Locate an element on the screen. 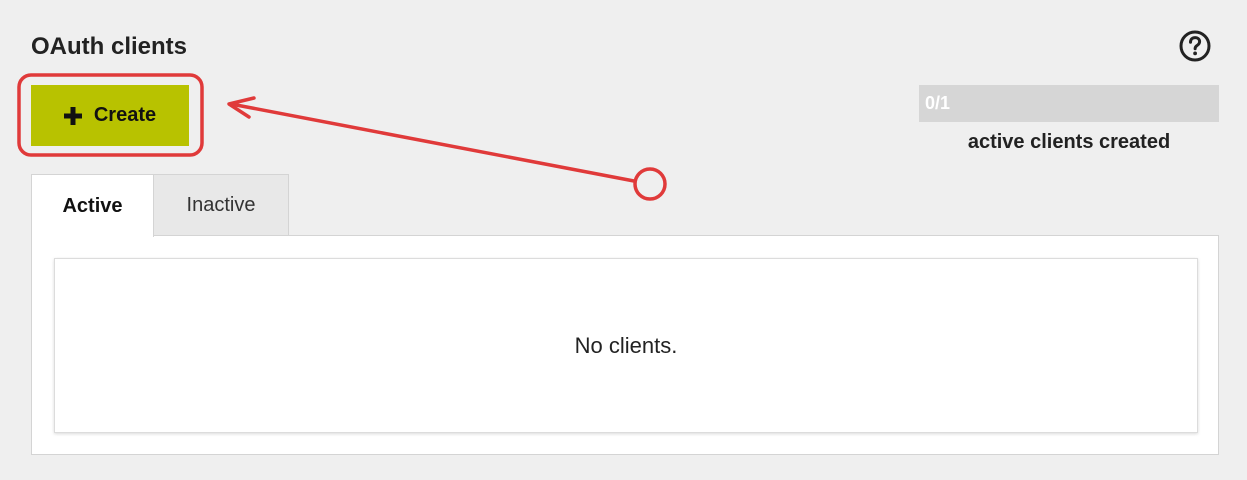 Image resolution: width=1247 pixels, height=480 pixels. tab-inactive-label: Inactive is located at coordinates (221, 204).